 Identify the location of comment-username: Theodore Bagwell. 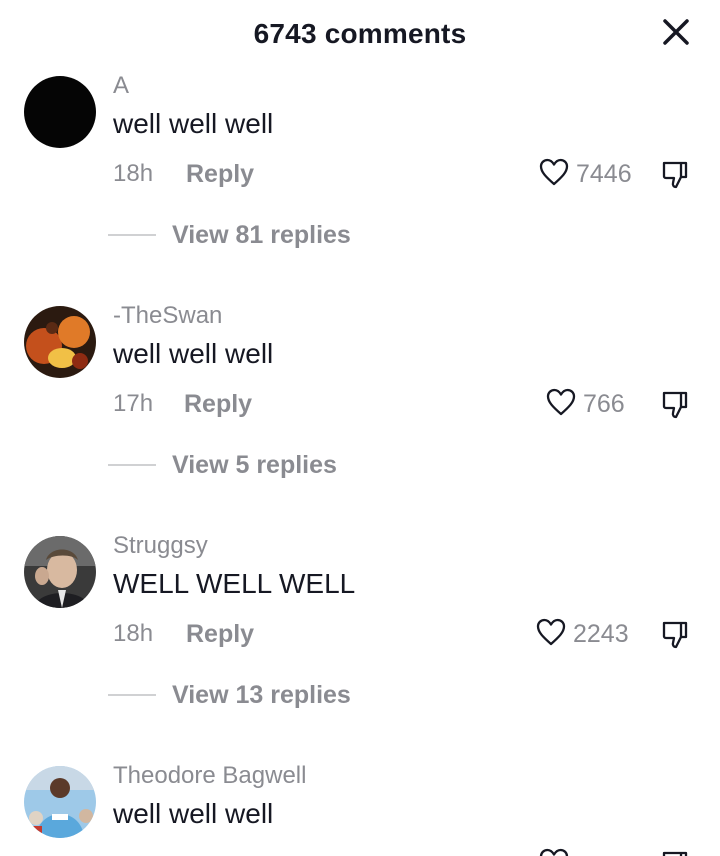
(209, 776).